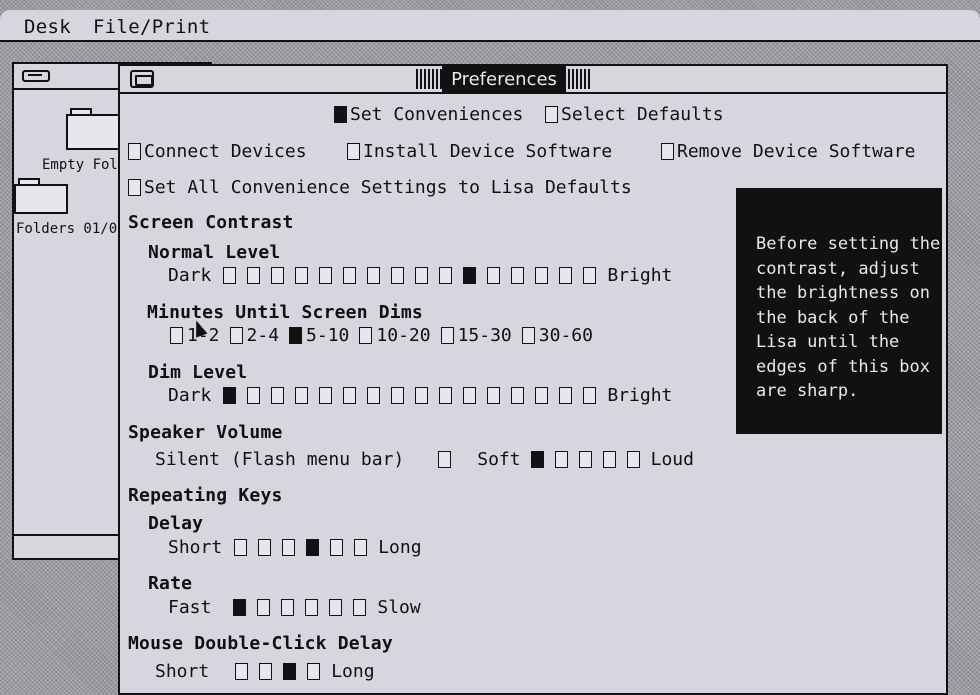 The height and width of the screenshot is (695, 980). What do you see at coordinates (400, 547) in the screenshot?
I see `scale-right-label: Long` at bounding box center [400, 547].